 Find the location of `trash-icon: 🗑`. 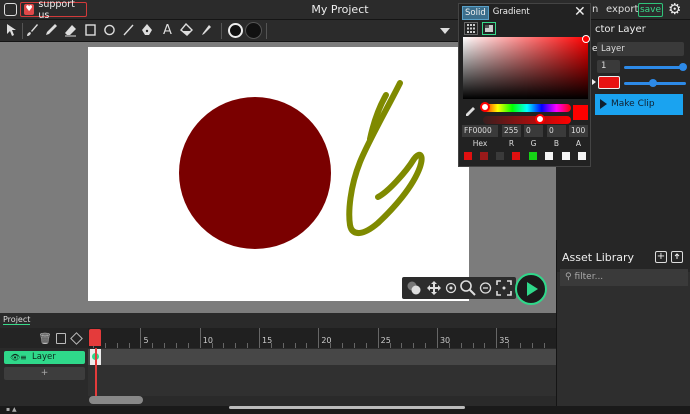

trash-icon: 🗑 is located at coordinates (45, 338).